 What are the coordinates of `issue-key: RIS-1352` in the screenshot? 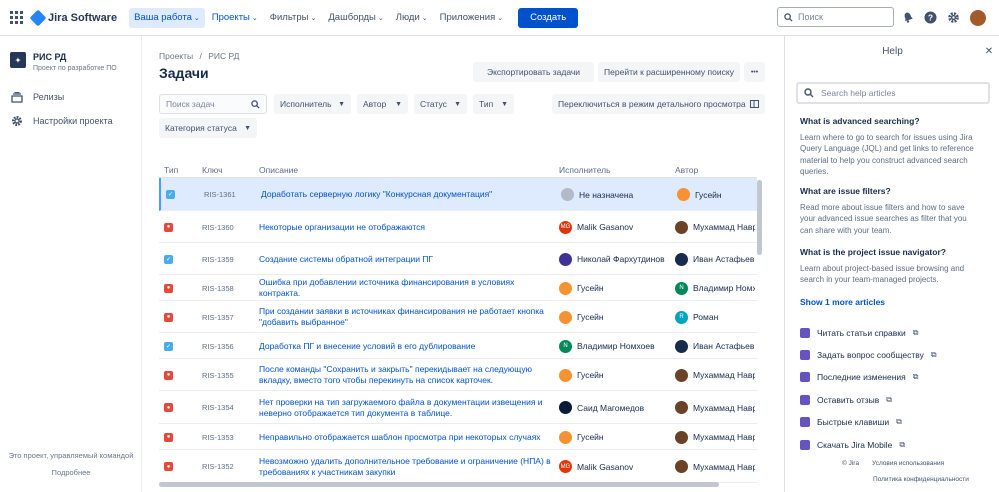 It's located at (218, 466).